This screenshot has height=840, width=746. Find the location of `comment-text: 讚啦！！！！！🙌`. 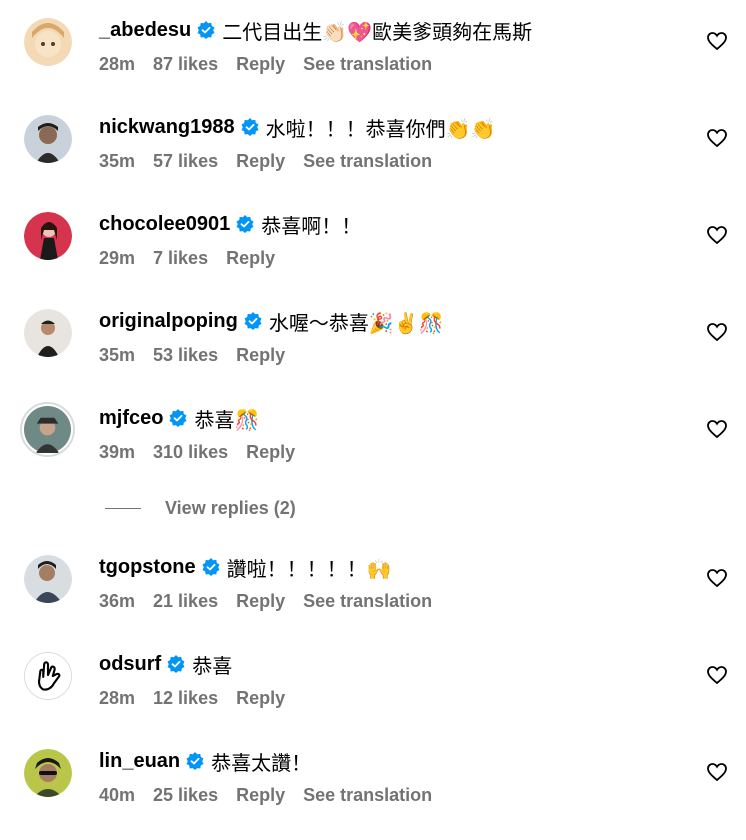

comment-text: 讚啦！！！！！🙌 is located at coordinates (309, 568).